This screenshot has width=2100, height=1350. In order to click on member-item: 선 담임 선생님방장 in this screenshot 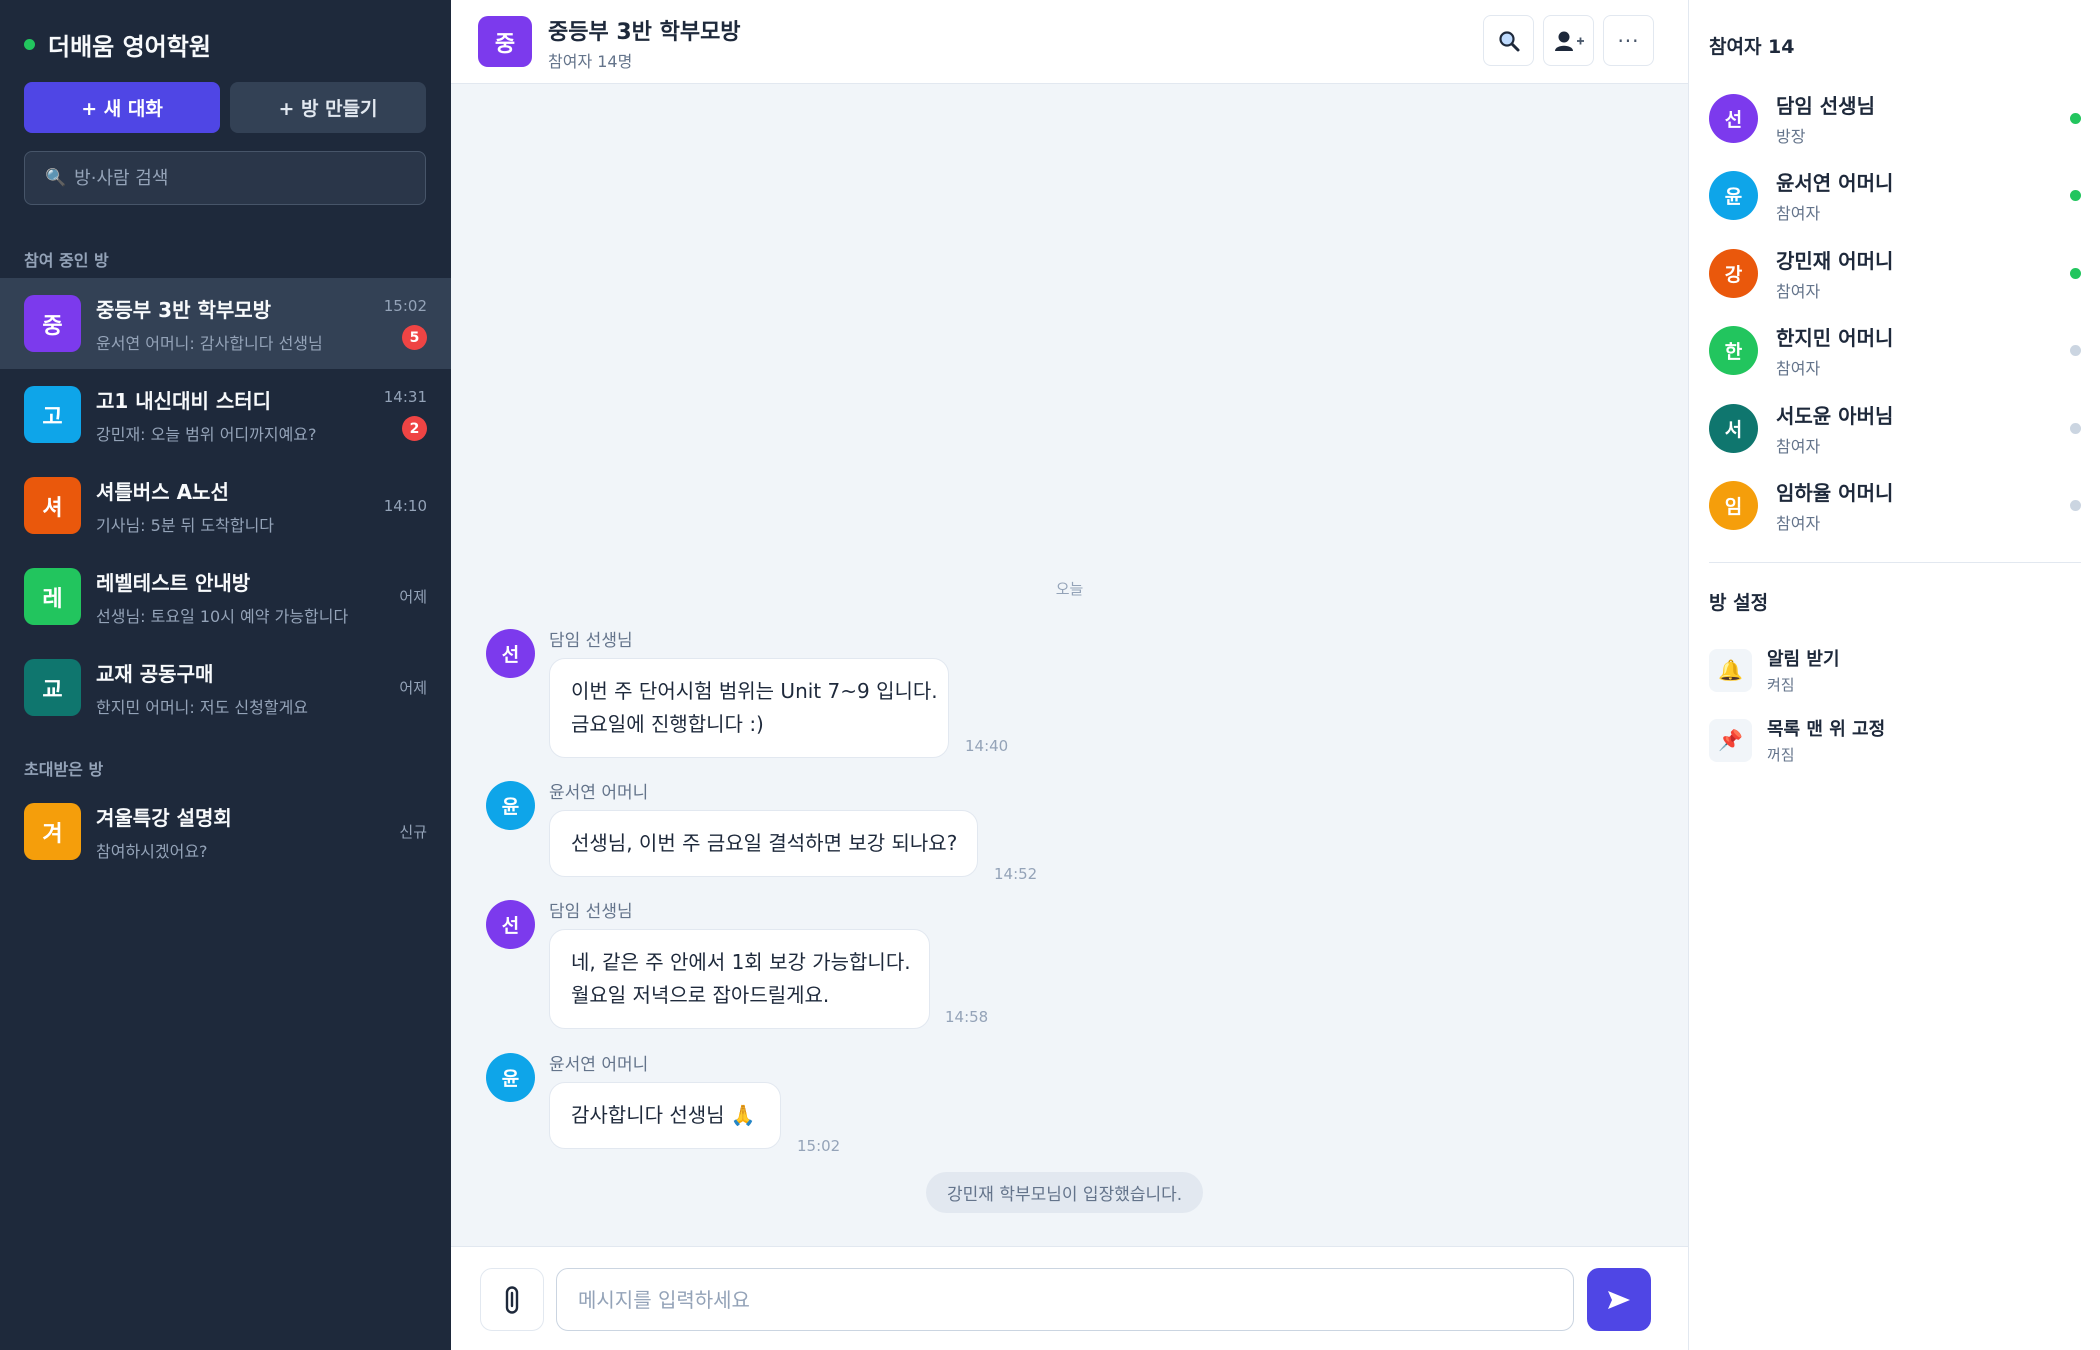, I will do `click(1895, 118)`.